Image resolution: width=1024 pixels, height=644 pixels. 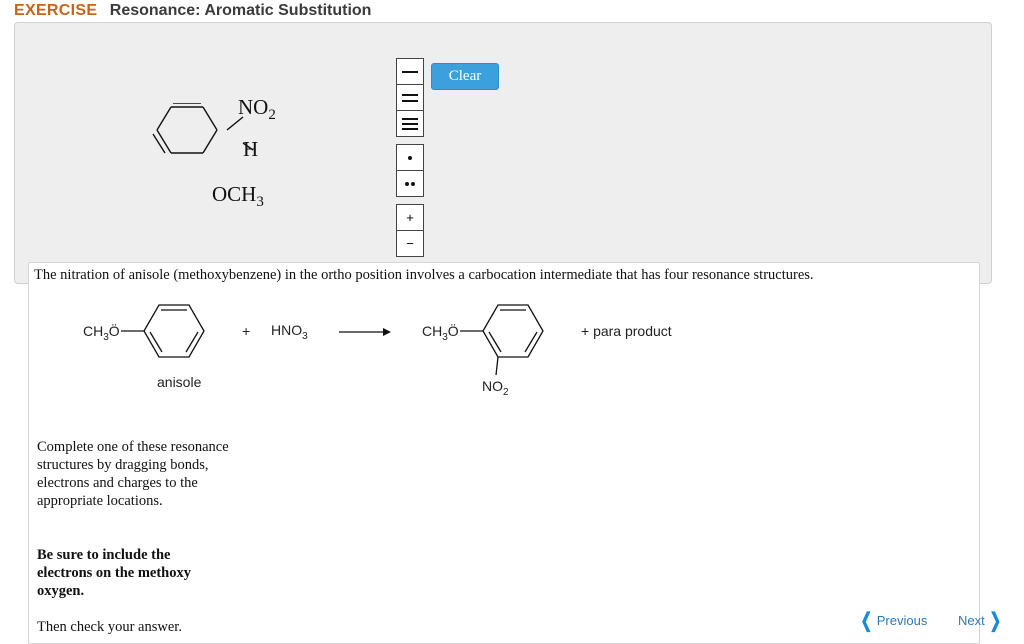 I want to click on electron-pair-tool, so click(x=410, y=183).